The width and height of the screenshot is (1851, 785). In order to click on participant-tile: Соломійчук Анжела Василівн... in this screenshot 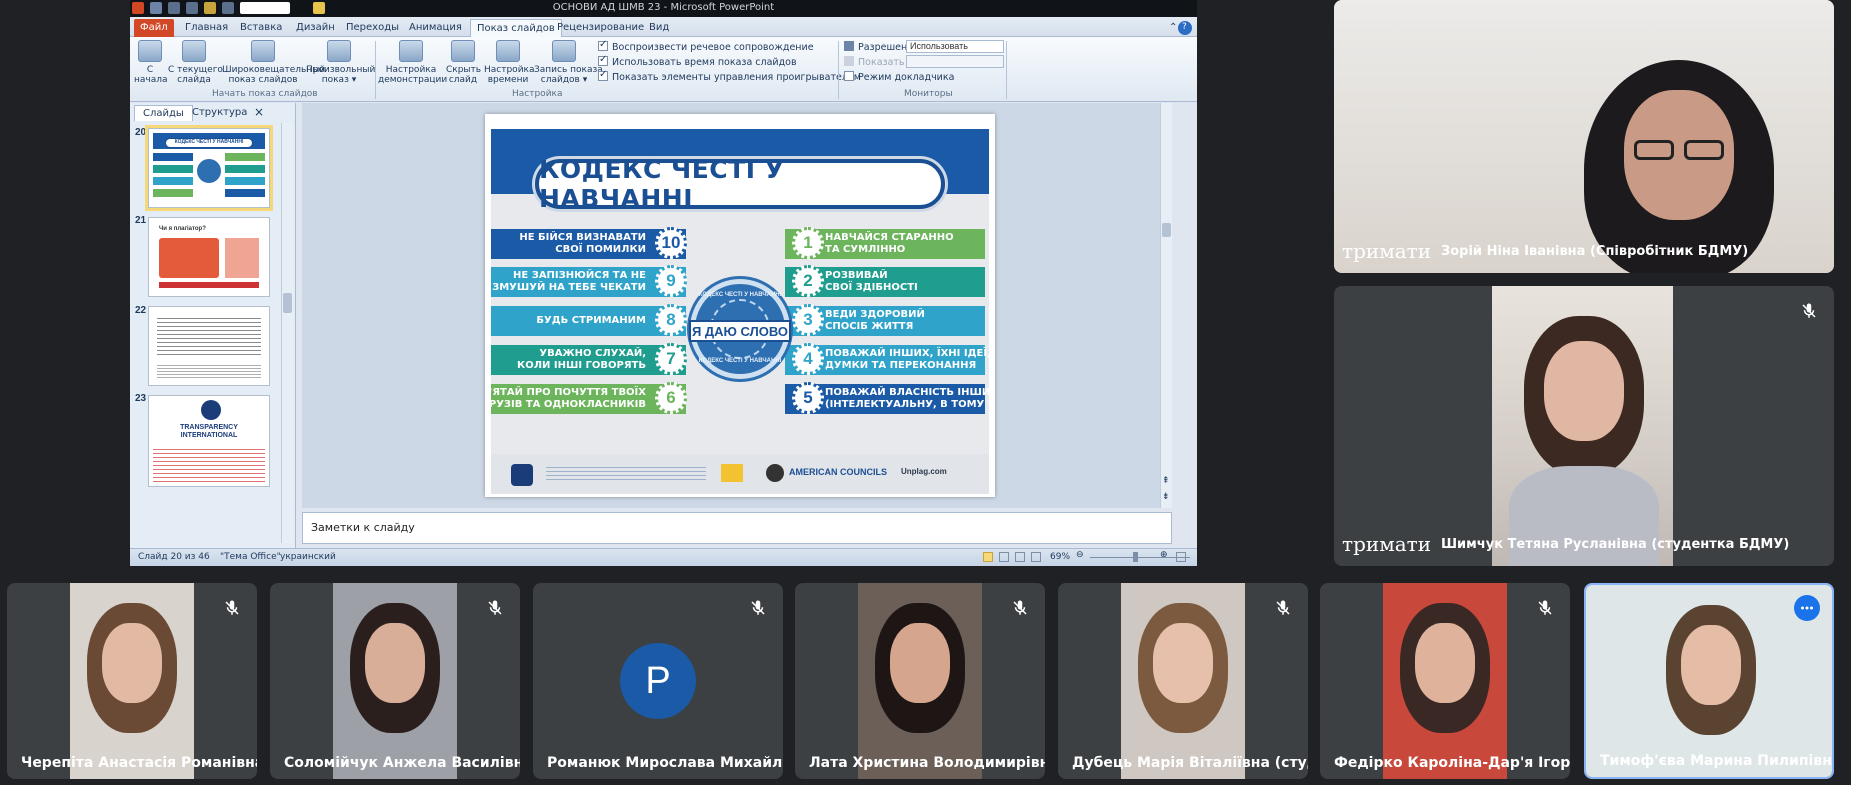, I will do `click(395, 681)`.